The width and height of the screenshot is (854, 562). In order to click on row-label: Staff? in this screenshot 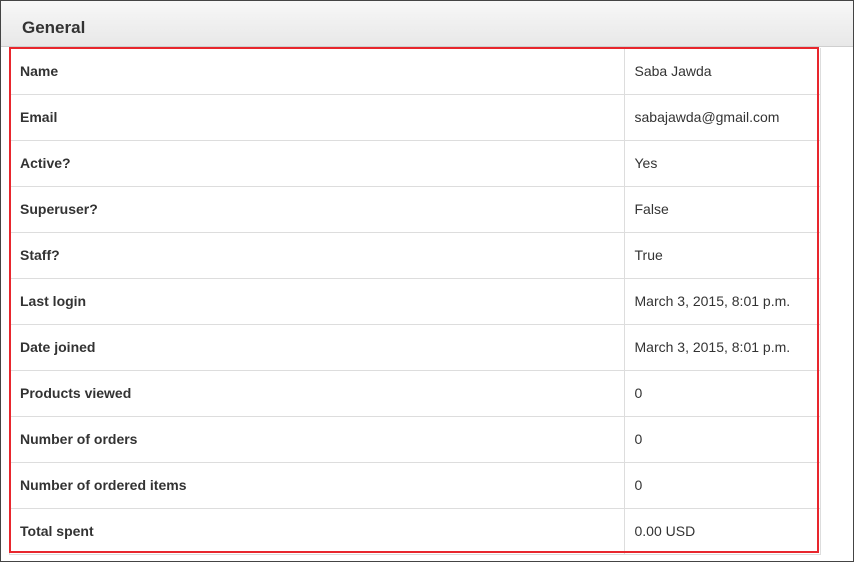, I will do `click(317, 255)`.